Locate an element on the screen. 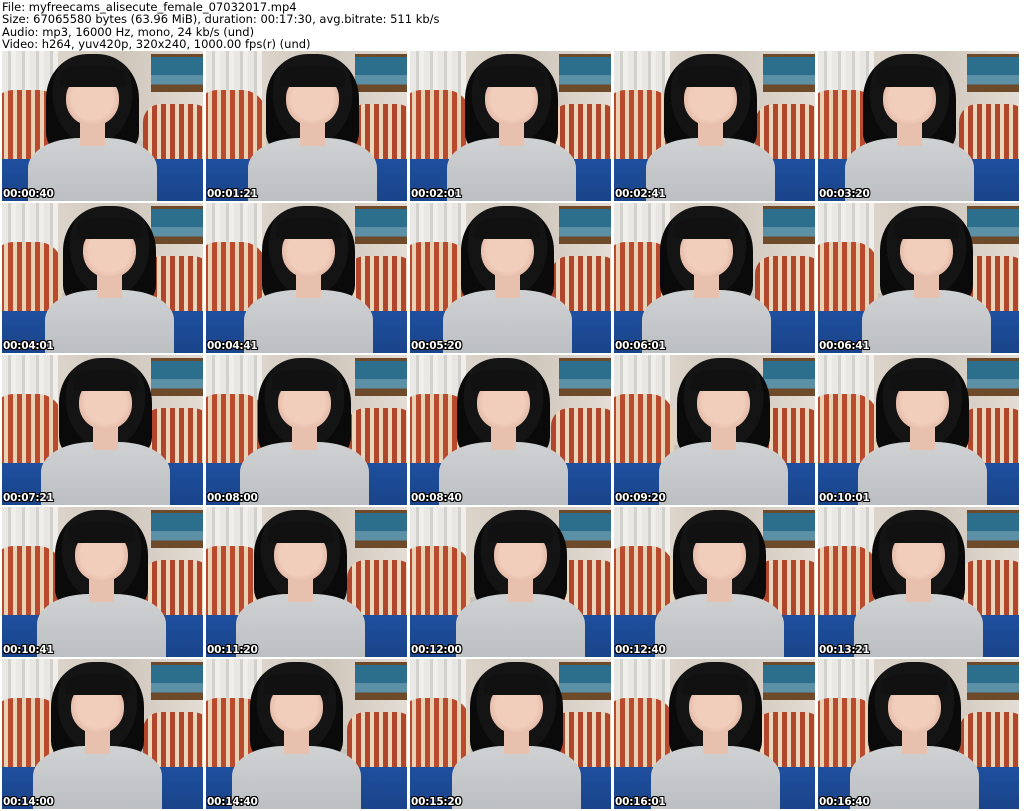  timestamp-label: 00:00:40 is located at coordinates (28, 194).